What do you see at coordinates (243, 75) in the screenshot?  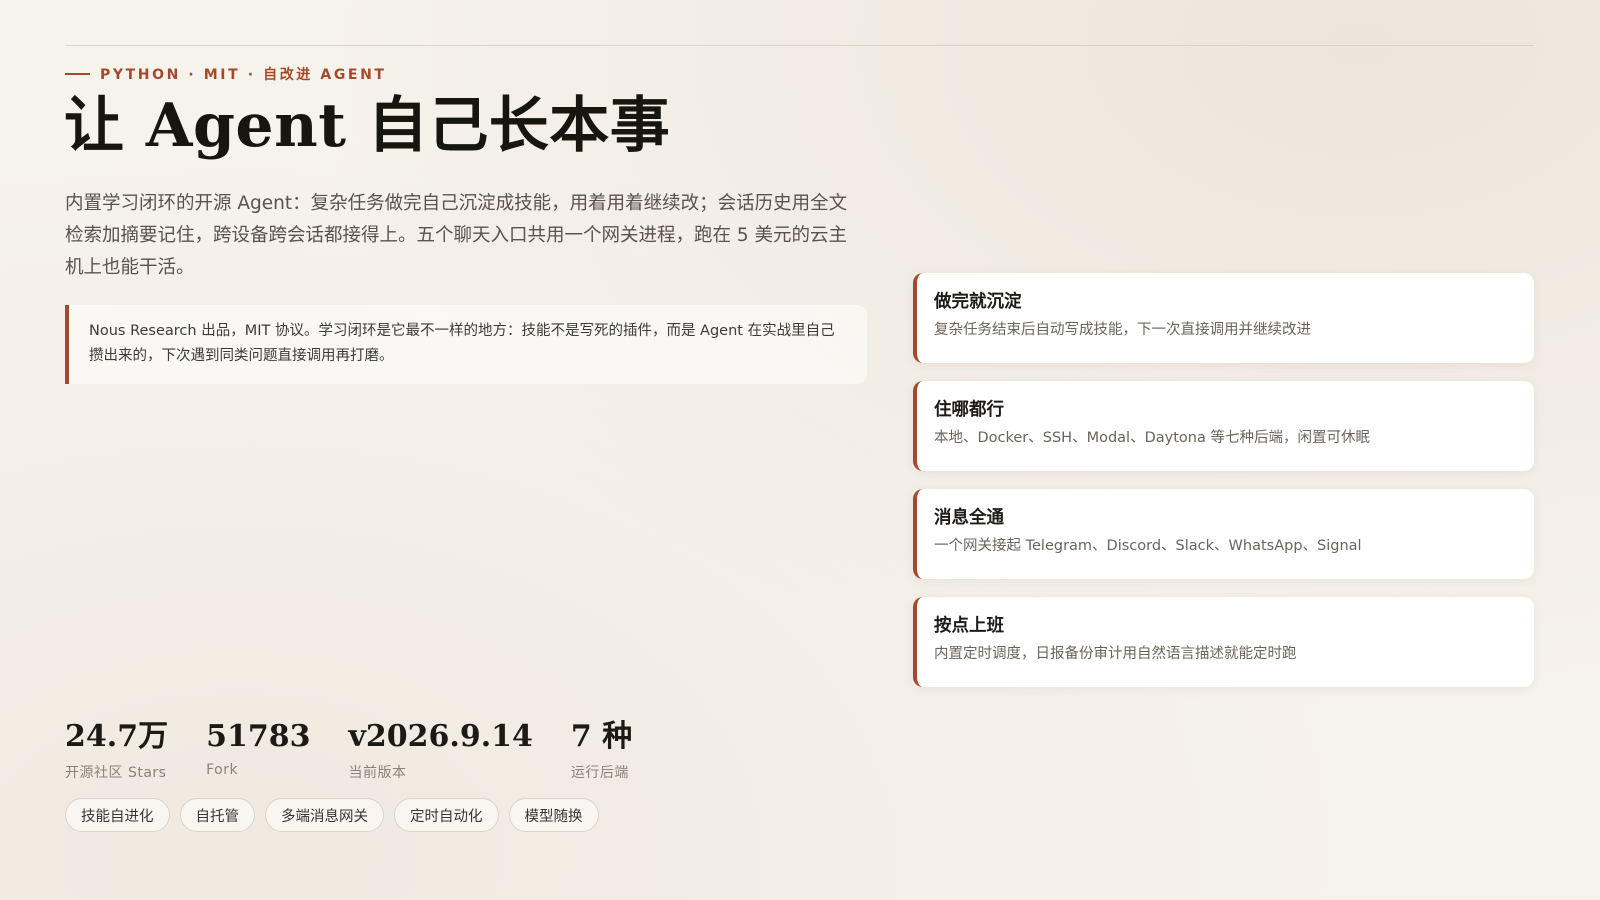 I see `eyebrow-text: PYTHON · MIT · 自改进 AGENT` at bounding box center [243, 75].